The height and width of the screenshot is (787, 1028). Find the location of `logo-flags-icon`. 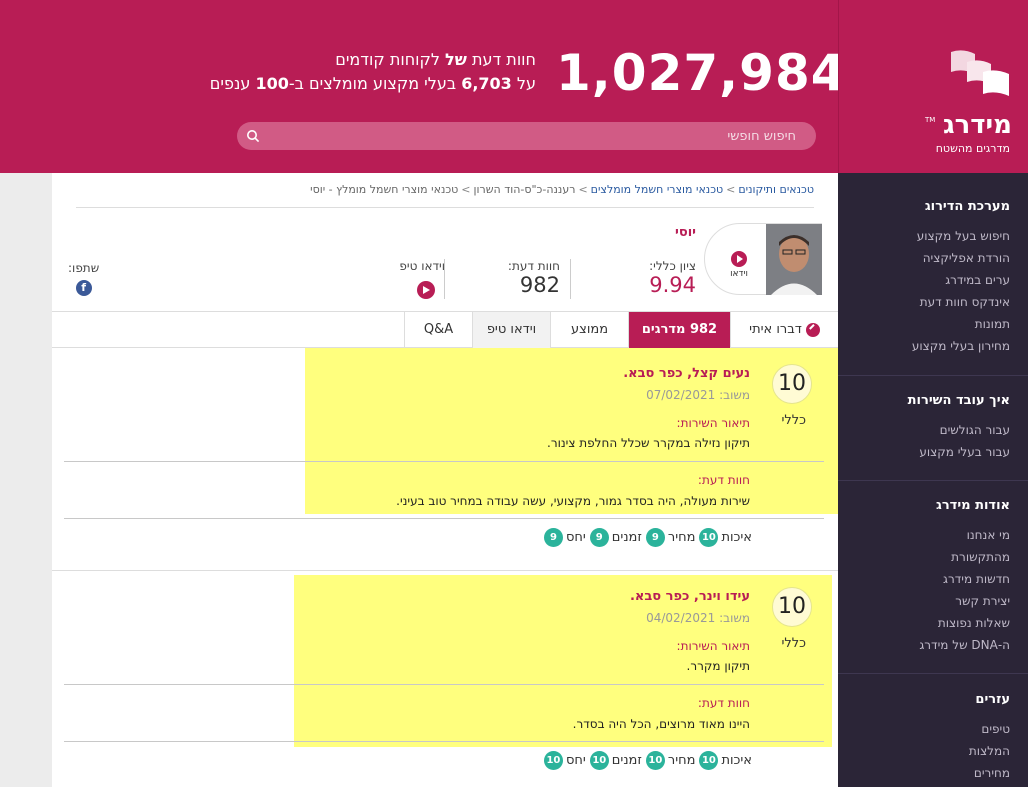

logo-flags-icon is located at coordinates (980, 76).